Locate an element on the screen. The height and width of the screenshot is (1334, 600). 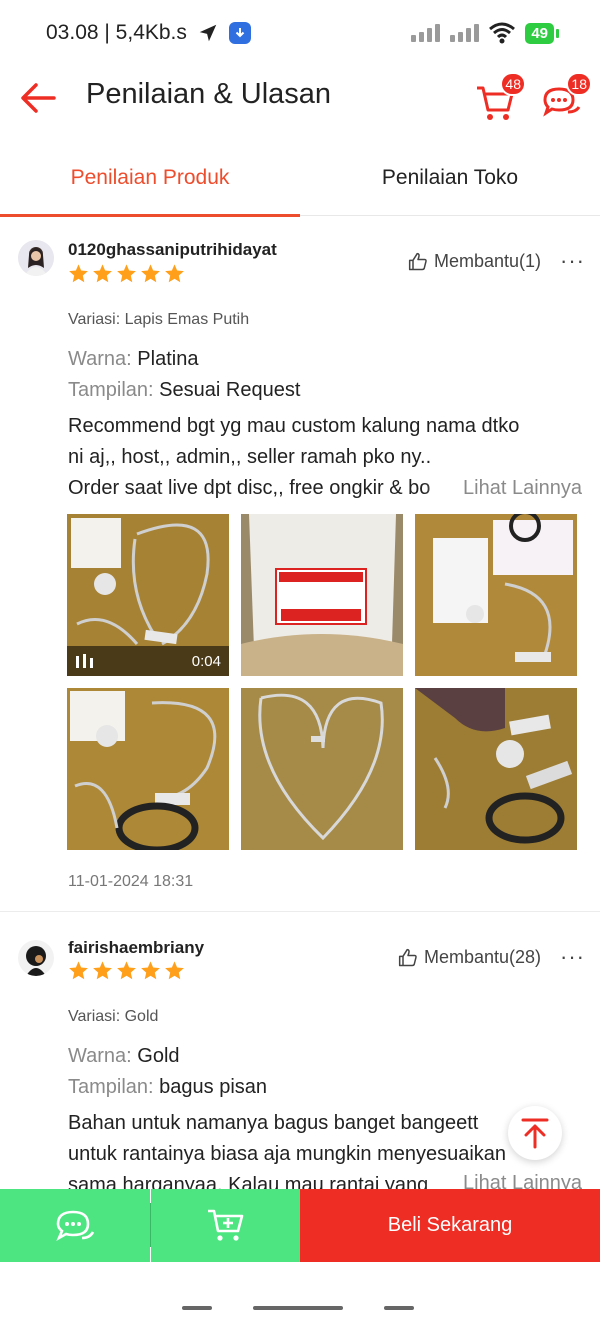
signal-icon is located at coordinates (426, 33).